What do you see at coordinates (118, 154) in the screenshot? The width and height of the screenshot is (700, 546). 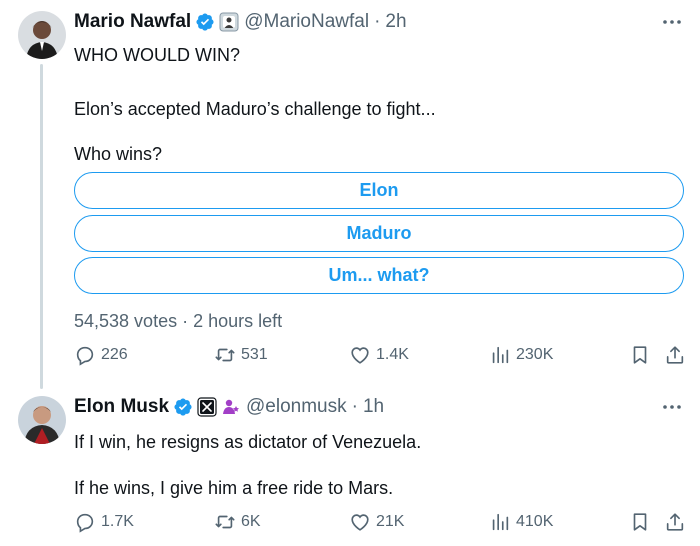 I see `tweet-text-line: Who wins?` at bounding box center [118, 154].